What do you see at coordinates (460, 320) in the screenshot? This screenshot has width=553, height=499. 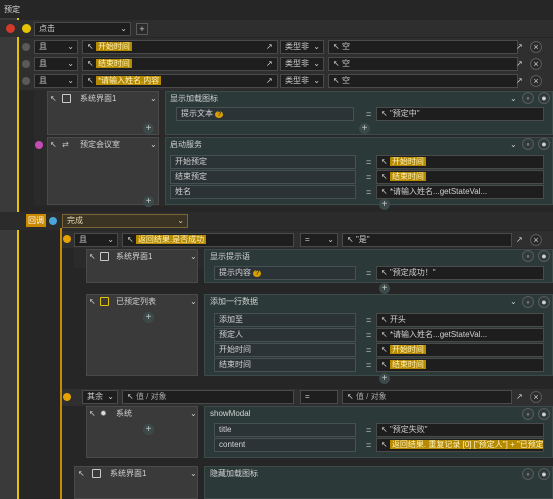 I see `param-value: ↖ 开头` at bounding box center [460, 320].